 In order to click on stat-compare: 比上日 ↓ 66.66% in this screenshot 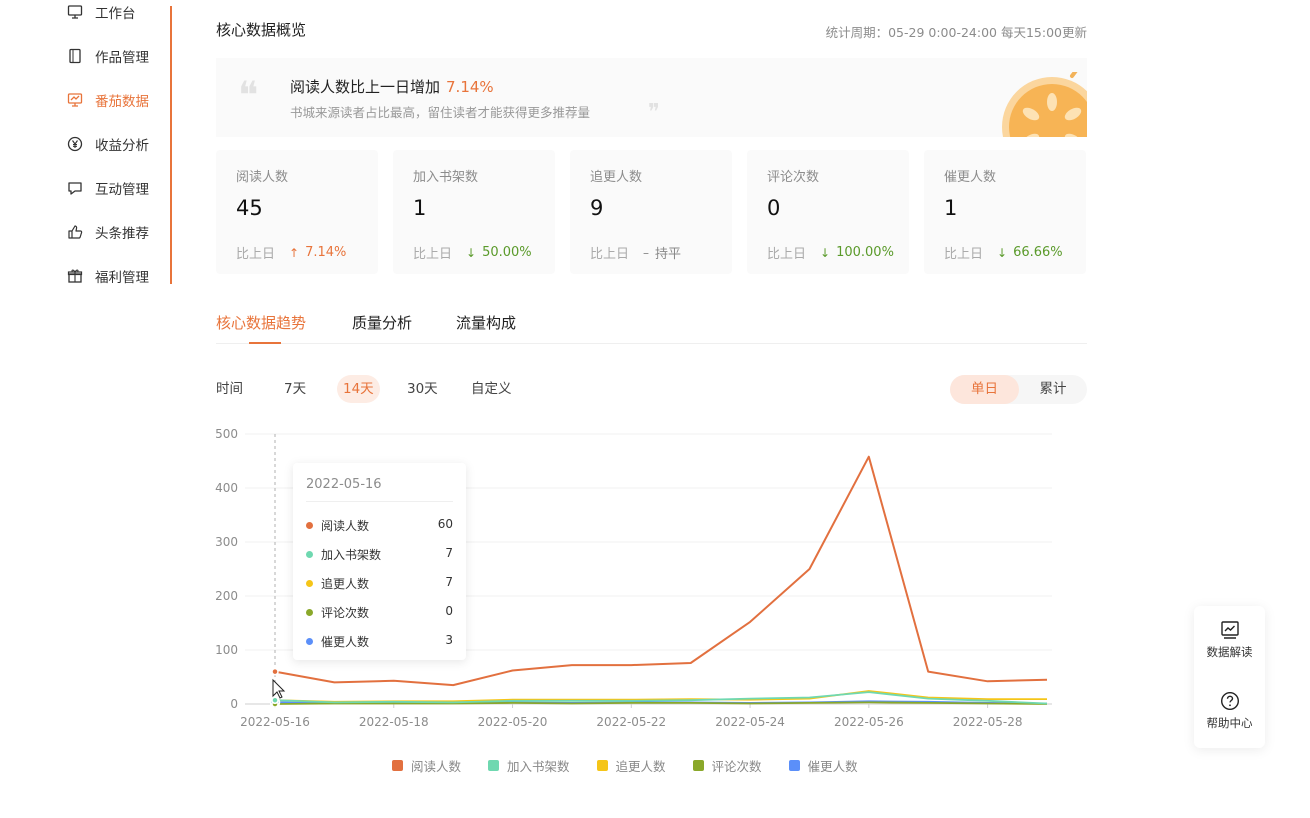, I will do `click(1003, 252)`.